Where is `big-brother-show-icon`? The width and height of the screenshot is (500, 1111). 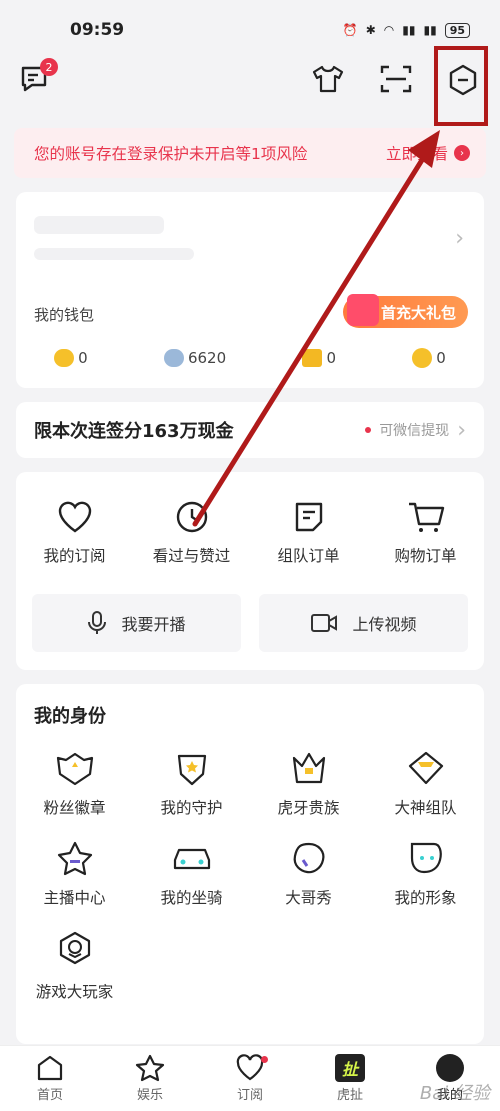
big-brother-show-icon is located at coordinates (308, 858).